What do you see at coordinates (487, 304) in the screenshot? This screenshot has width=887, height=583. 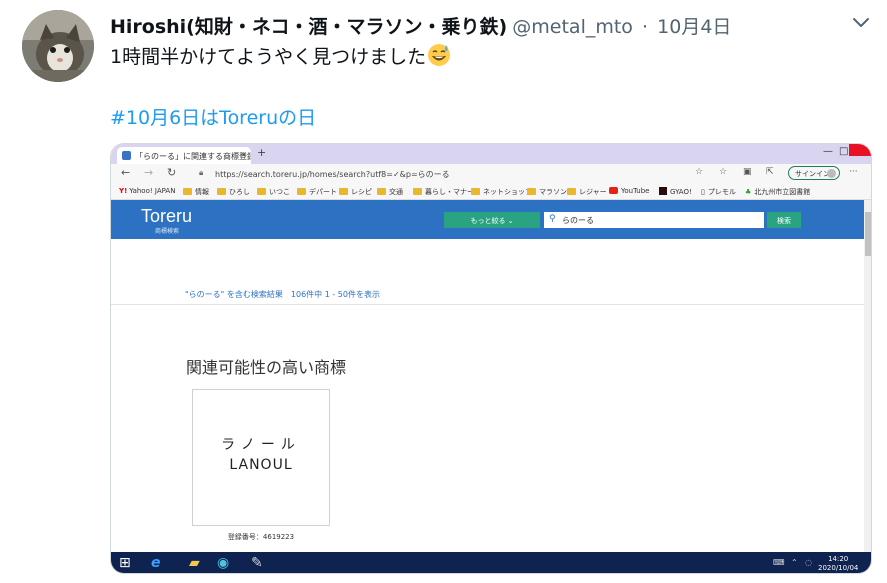 I see `divider` at bounding box center [487, 304].